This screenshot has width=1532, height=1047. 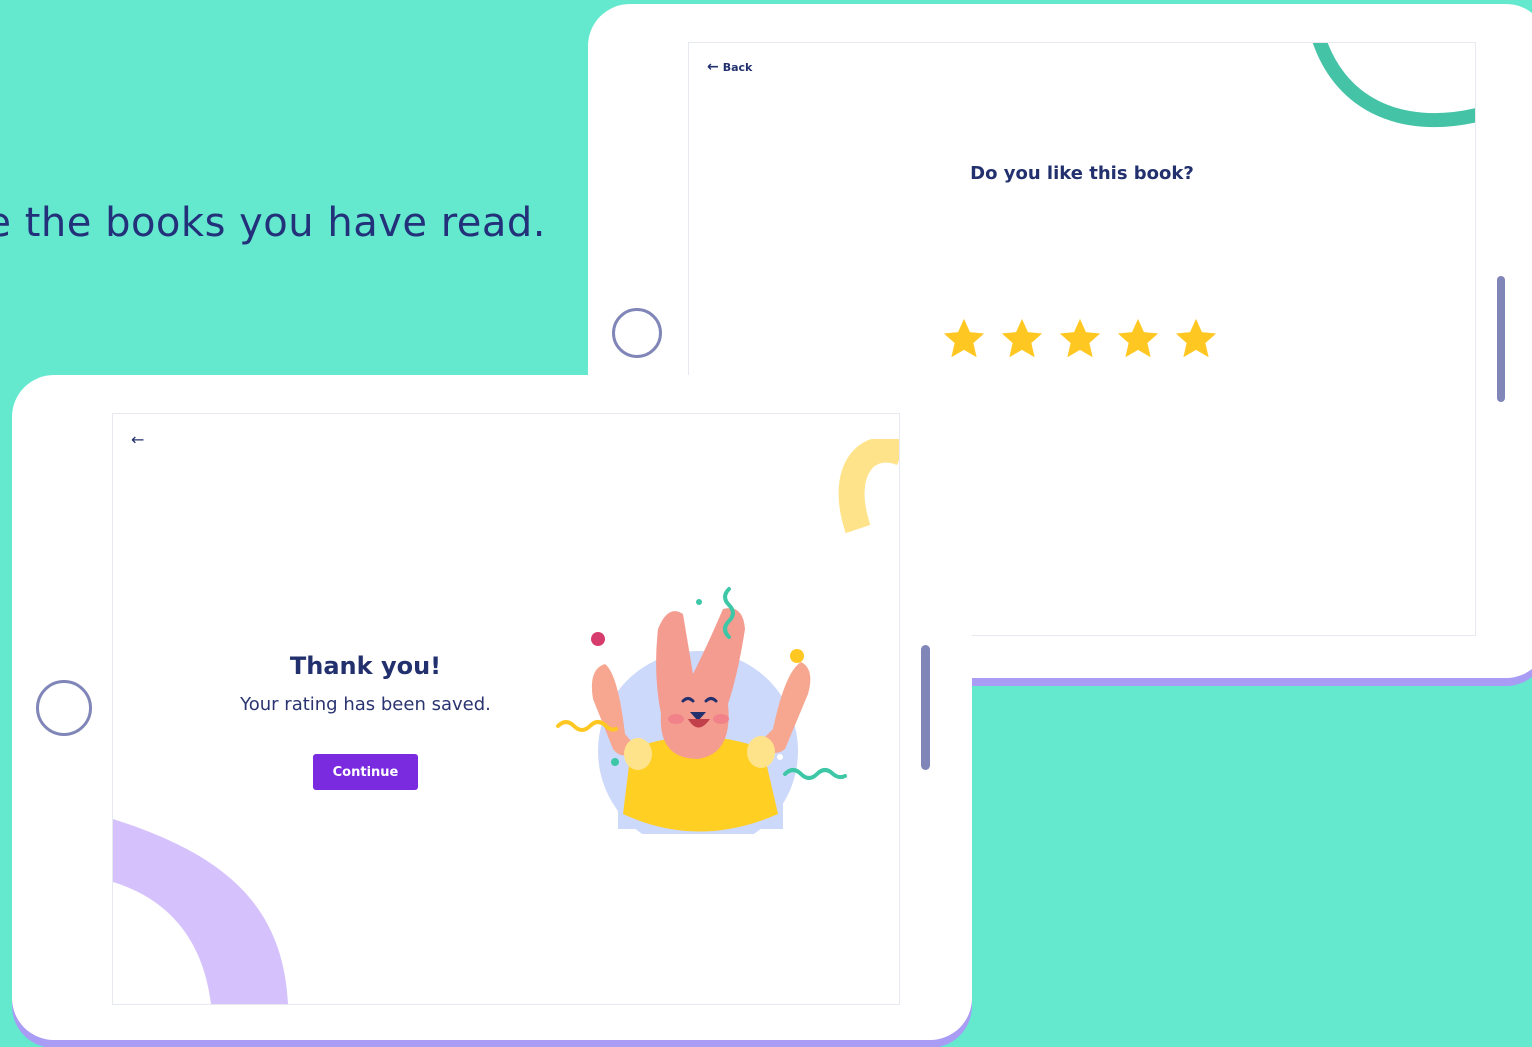 What do you see at coordinates (365, 772) in the screenshot?
I see `continue-button: Continue` at bounding box center [365, 772].